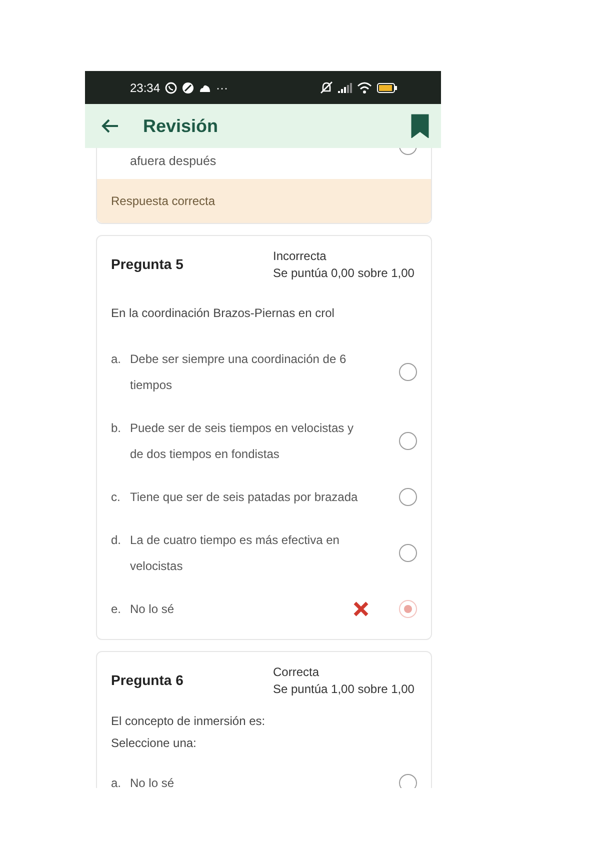  Describe the element at coordinates (147, 264) in the screenshot. I see `question-title: Pregunta 5` at that location.